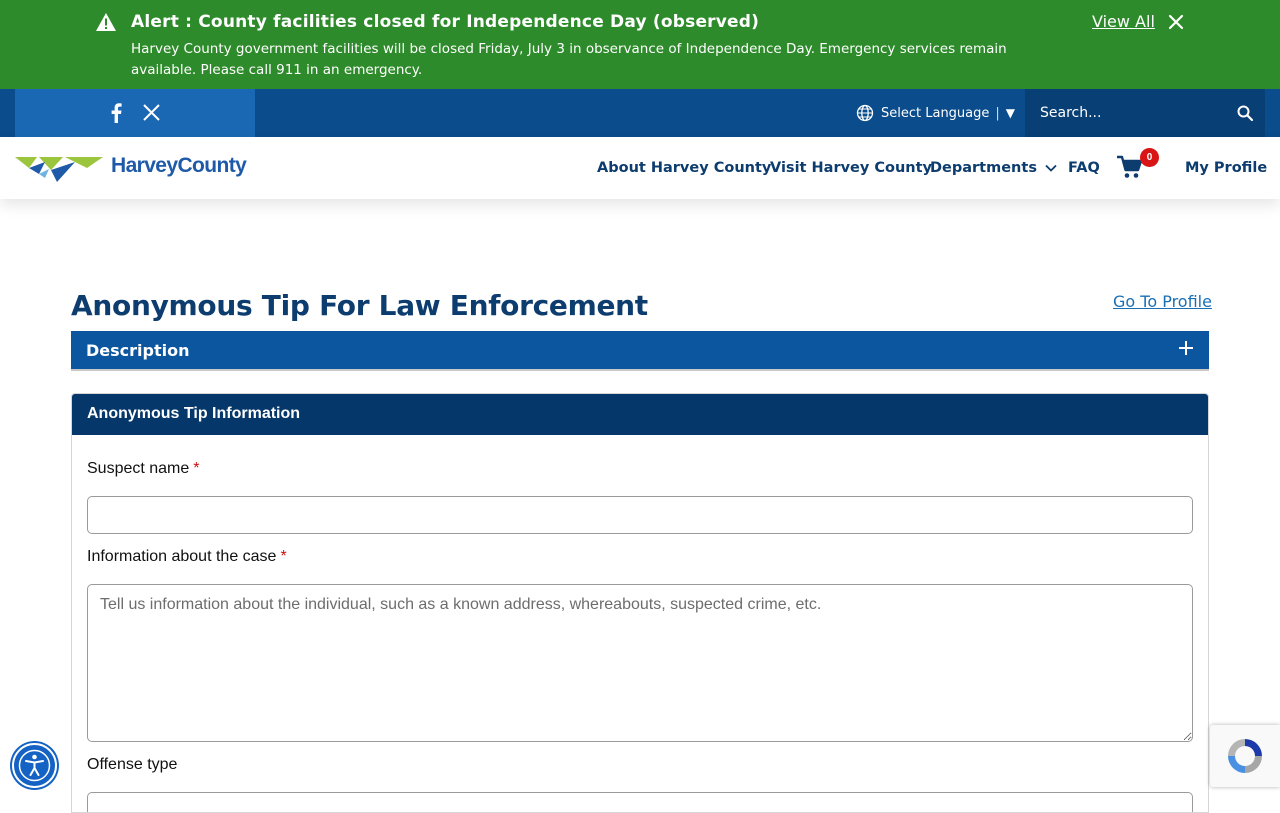  I want to click on nav-about: About Harvey County, so click(684, 168).